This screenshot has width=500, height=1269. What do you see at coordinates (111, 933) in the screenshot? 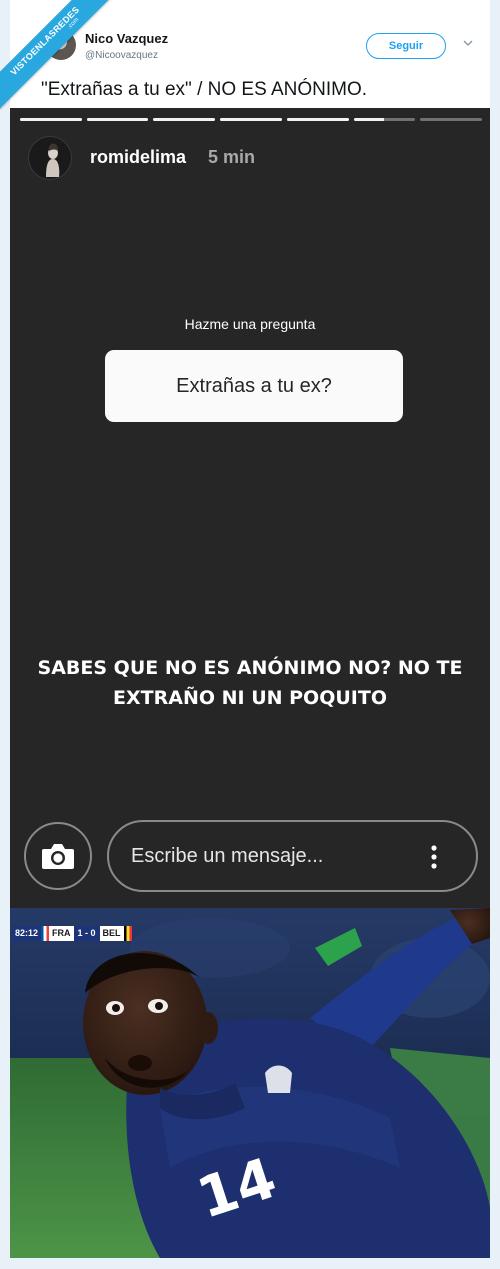
I see `away-team: BEL` at bounding box center [111, 933].